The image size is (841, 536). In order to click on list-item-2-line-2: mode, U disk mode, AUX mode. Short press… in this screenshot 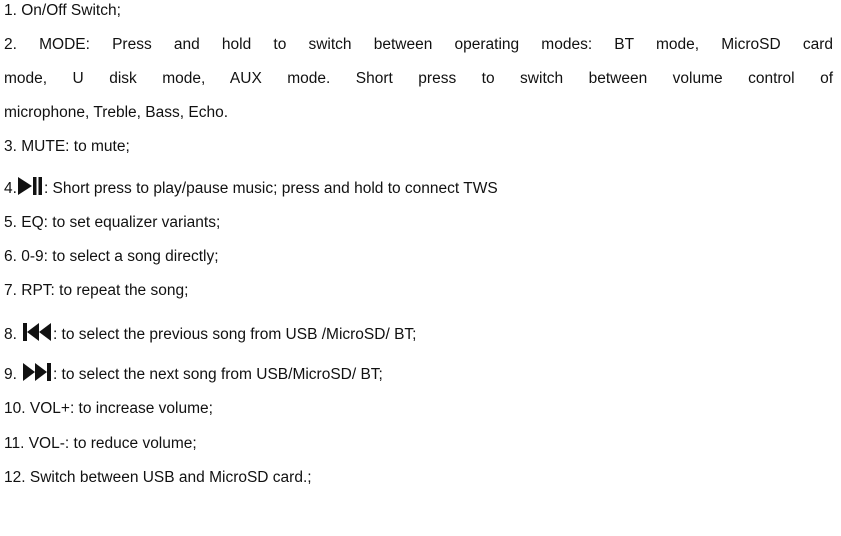, I will do `click(418, 79)`.